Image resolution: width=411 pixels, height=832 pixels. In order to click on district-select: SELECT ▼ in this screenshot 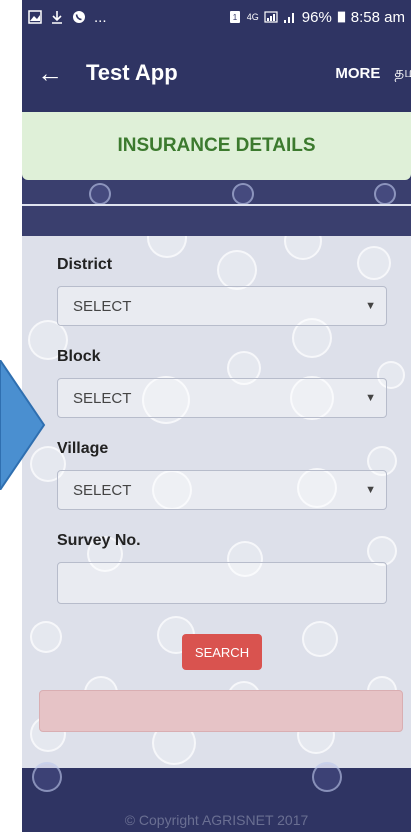, I will do `click(222, 306)`.